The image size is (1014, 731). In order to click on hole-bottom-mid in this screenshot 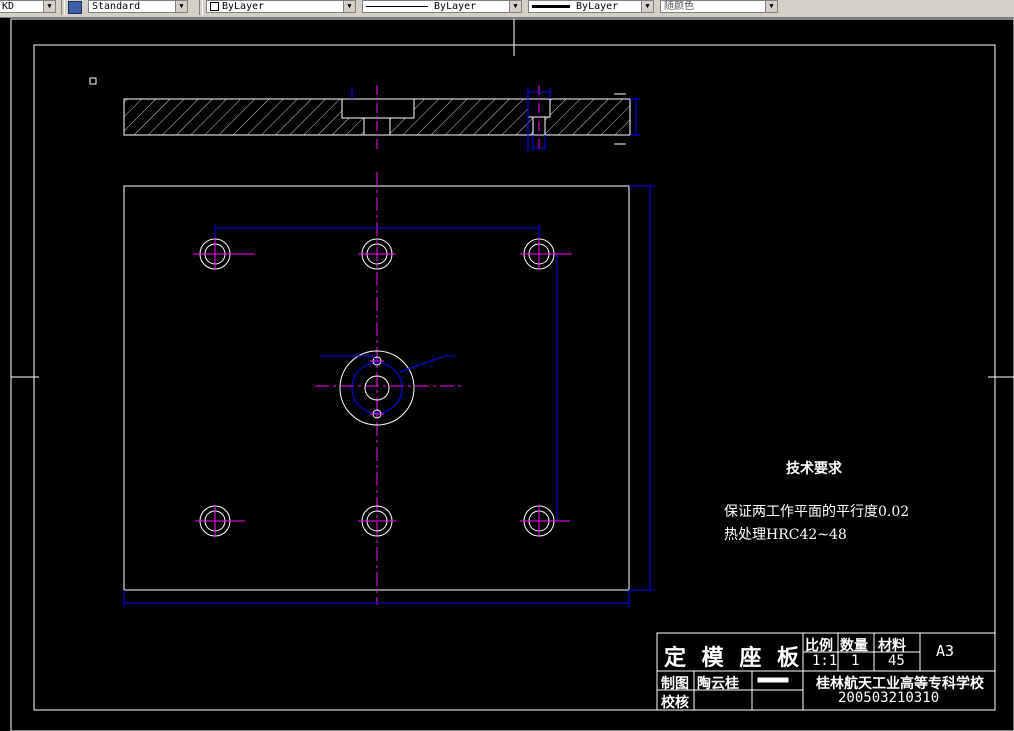, I will do `click(377, 521)`.